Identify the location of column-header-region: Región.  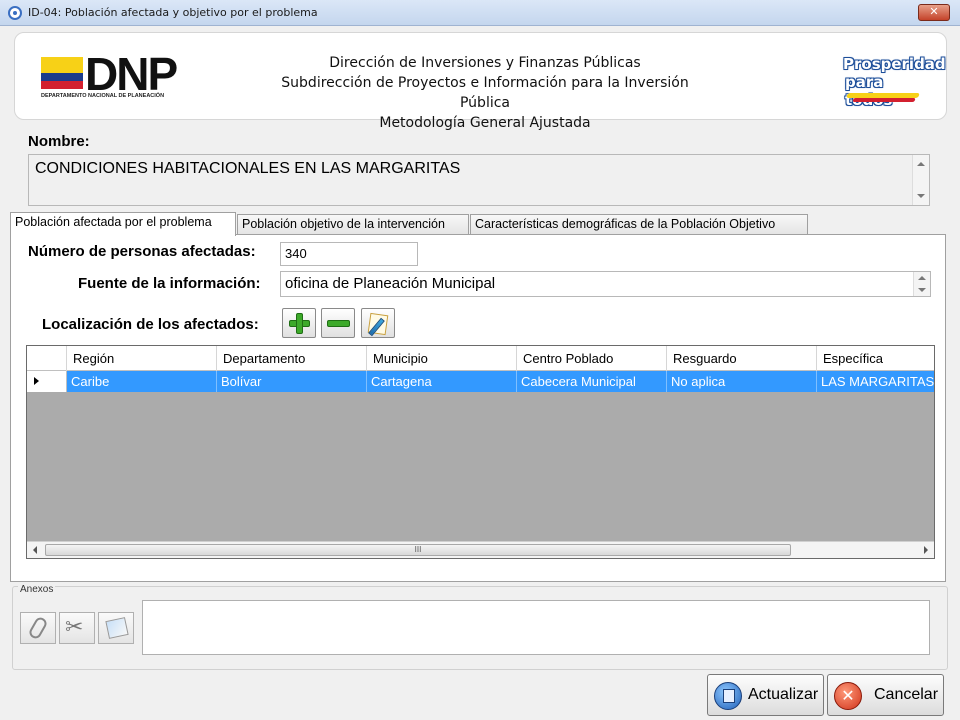
(142, 358).